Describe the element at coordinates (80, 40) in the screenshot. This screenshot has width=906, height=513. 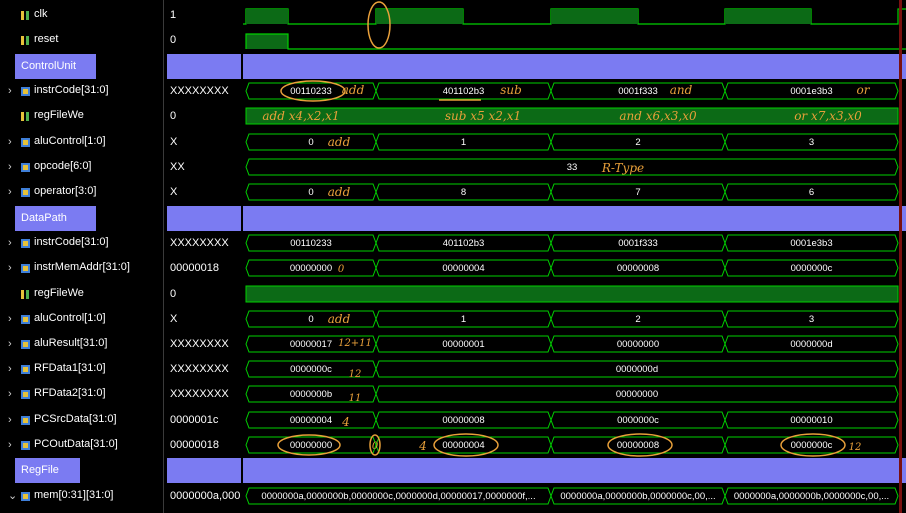
I see `signal-reset: reset` at that location.